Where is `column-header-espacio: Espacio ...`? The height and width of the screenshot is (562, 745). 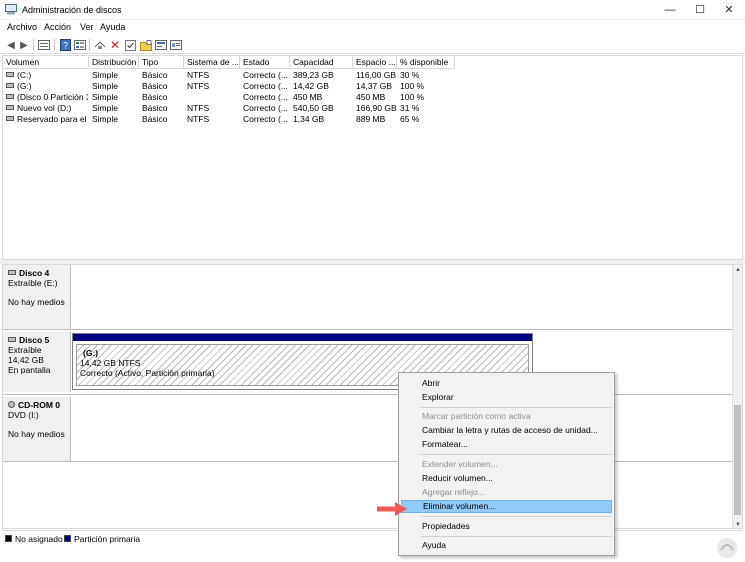 column-header-espacio: Espacio ... is located at coordinates (375, 62).